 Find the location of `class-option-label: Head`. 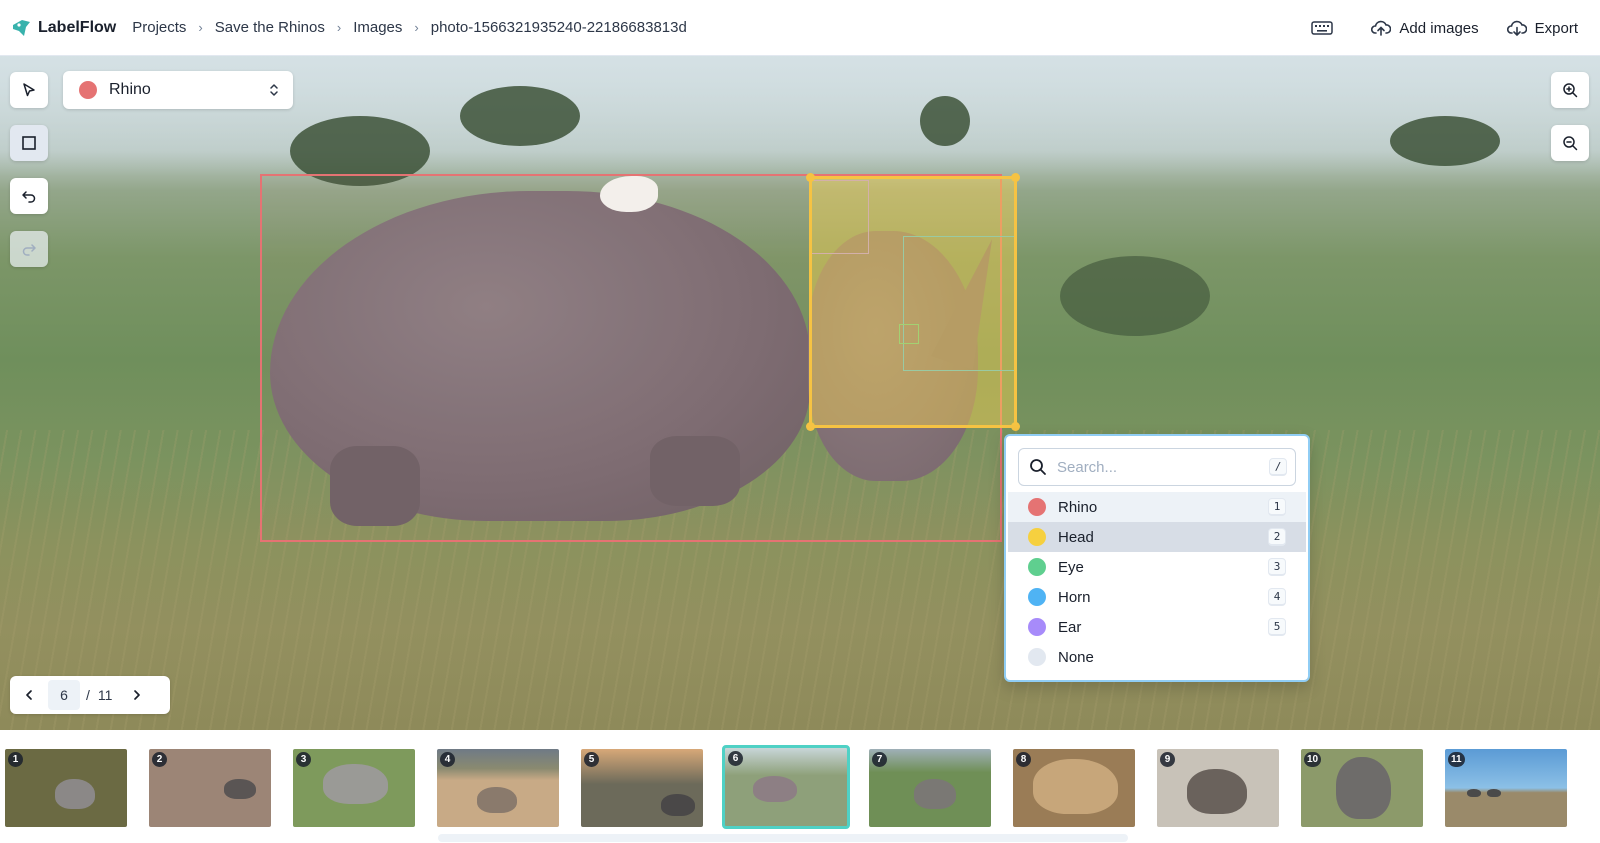

class-option-label: Head is located at coordinates (1076, 537).